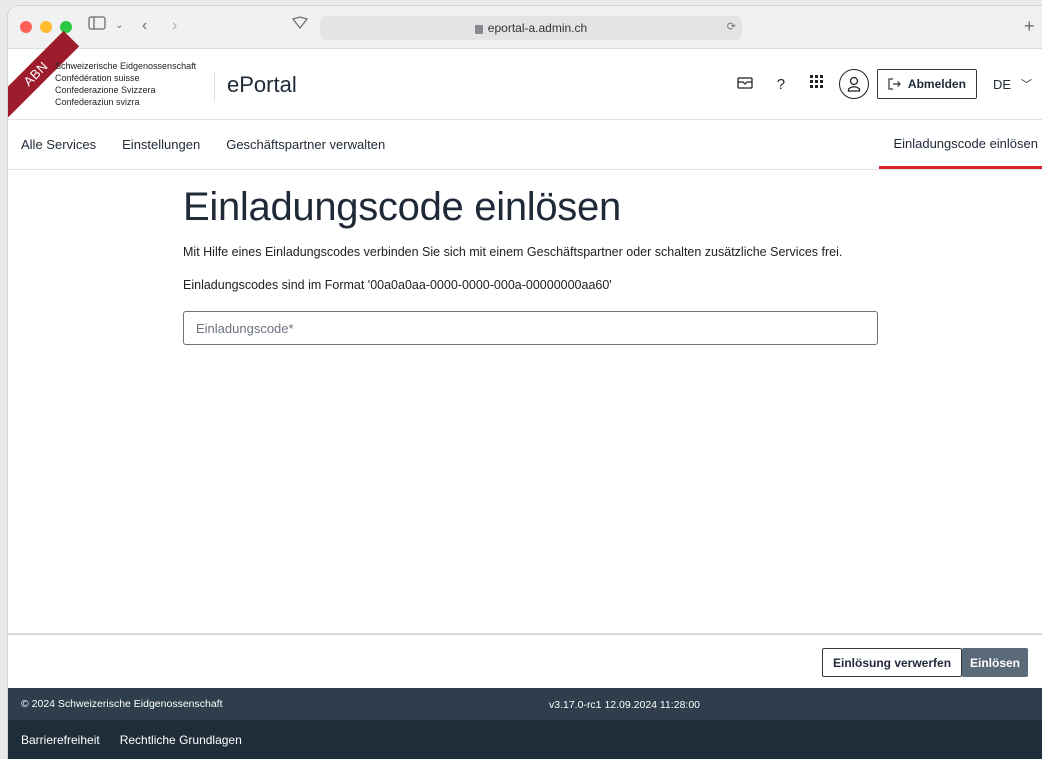 This screenshot has width=1042, height=759. What do you see at coordinates (1012, 84) in the screenshot?
I see `language-selector: DE ﹀` at bounding box center [1012, 84].